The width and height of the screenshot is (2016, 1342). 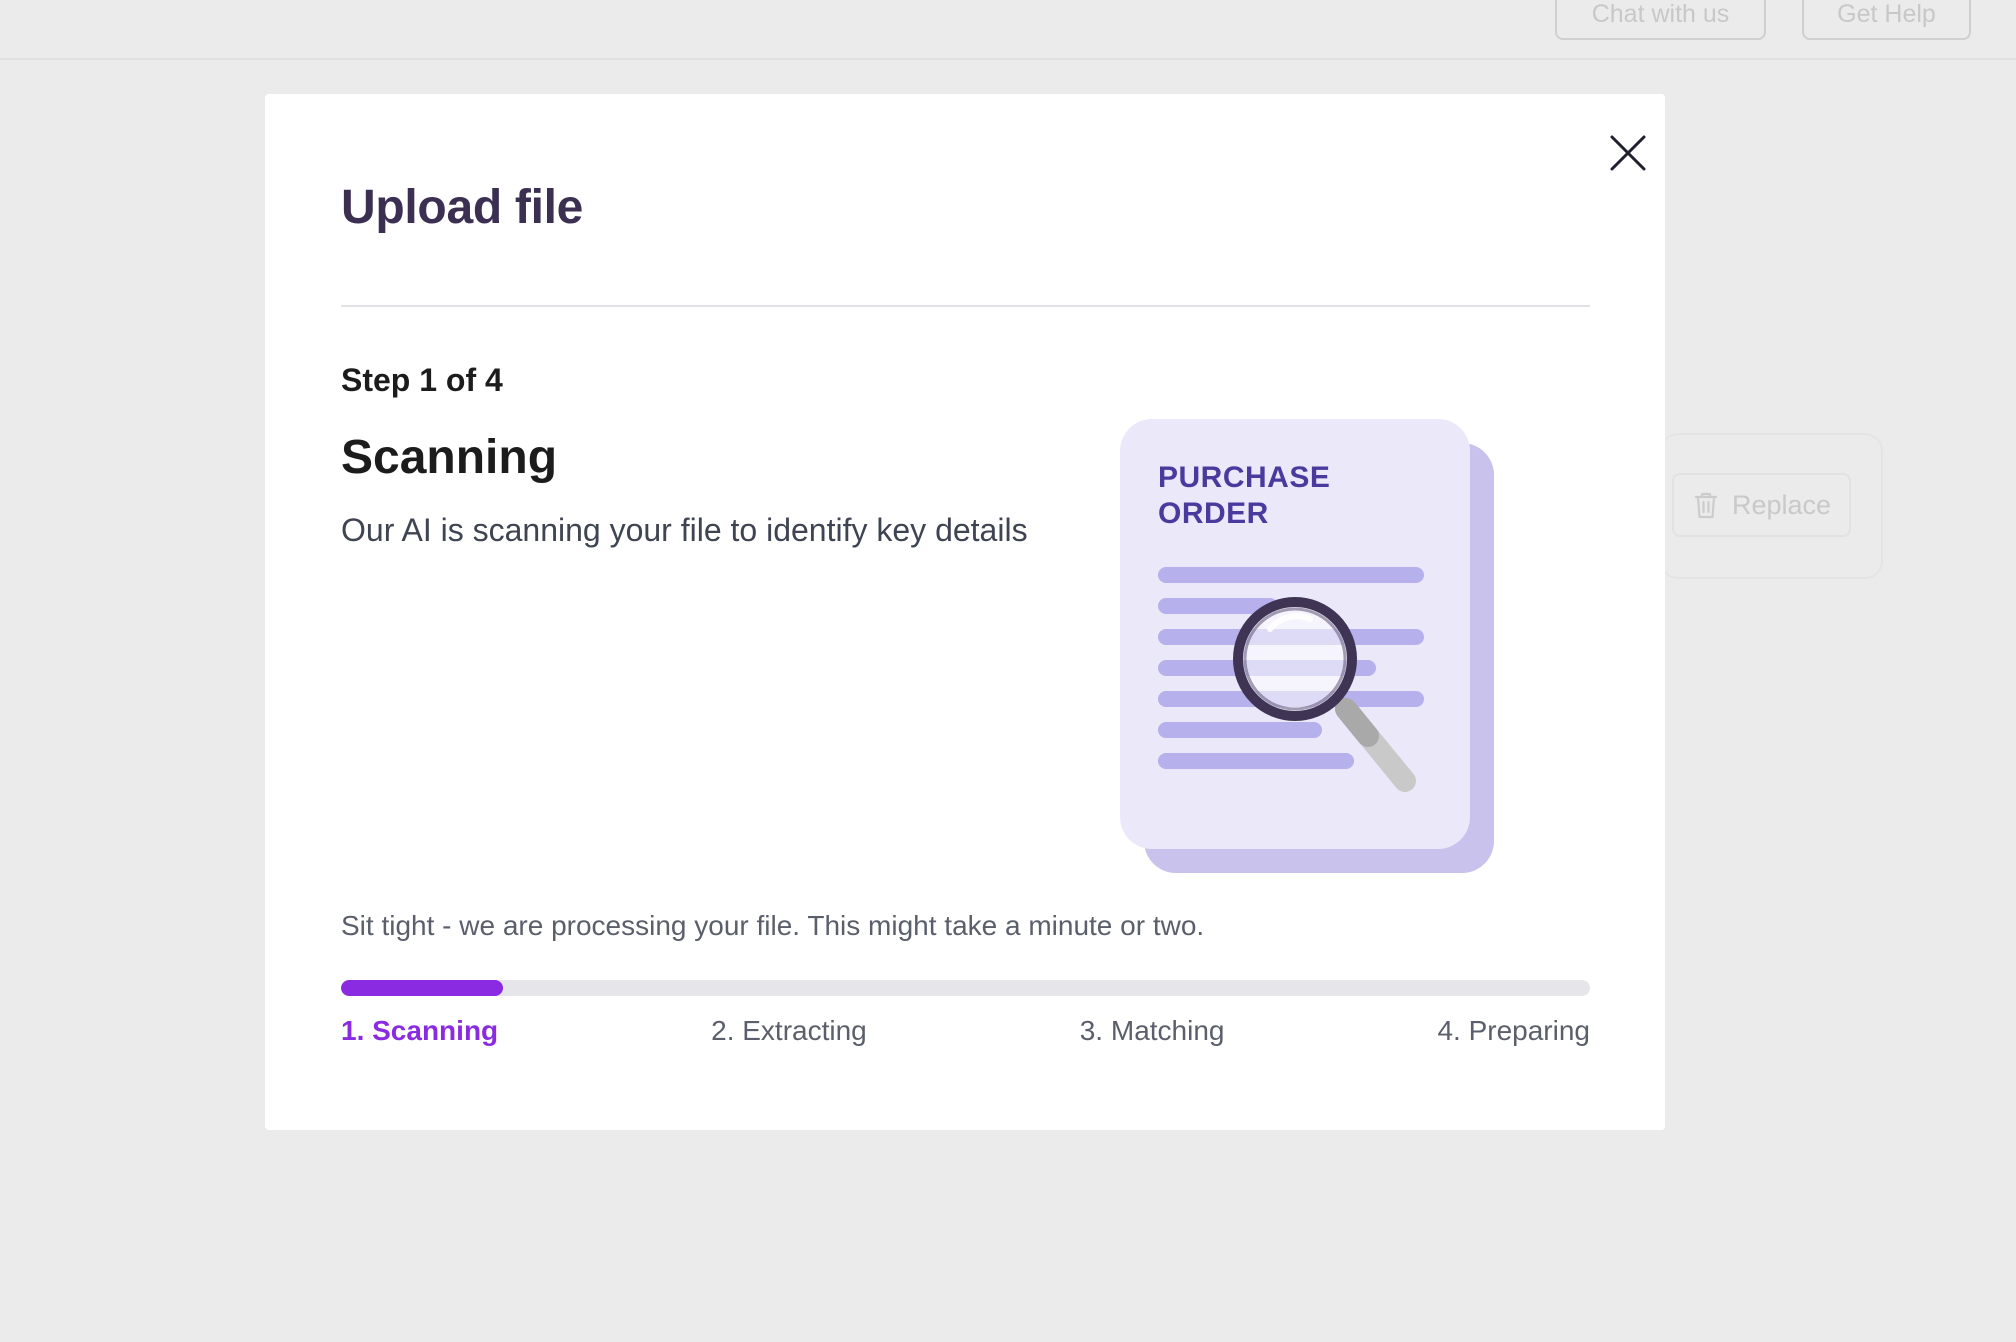 I want to click on step-counter: Step 1 of 4, so click(x=422, y=380).